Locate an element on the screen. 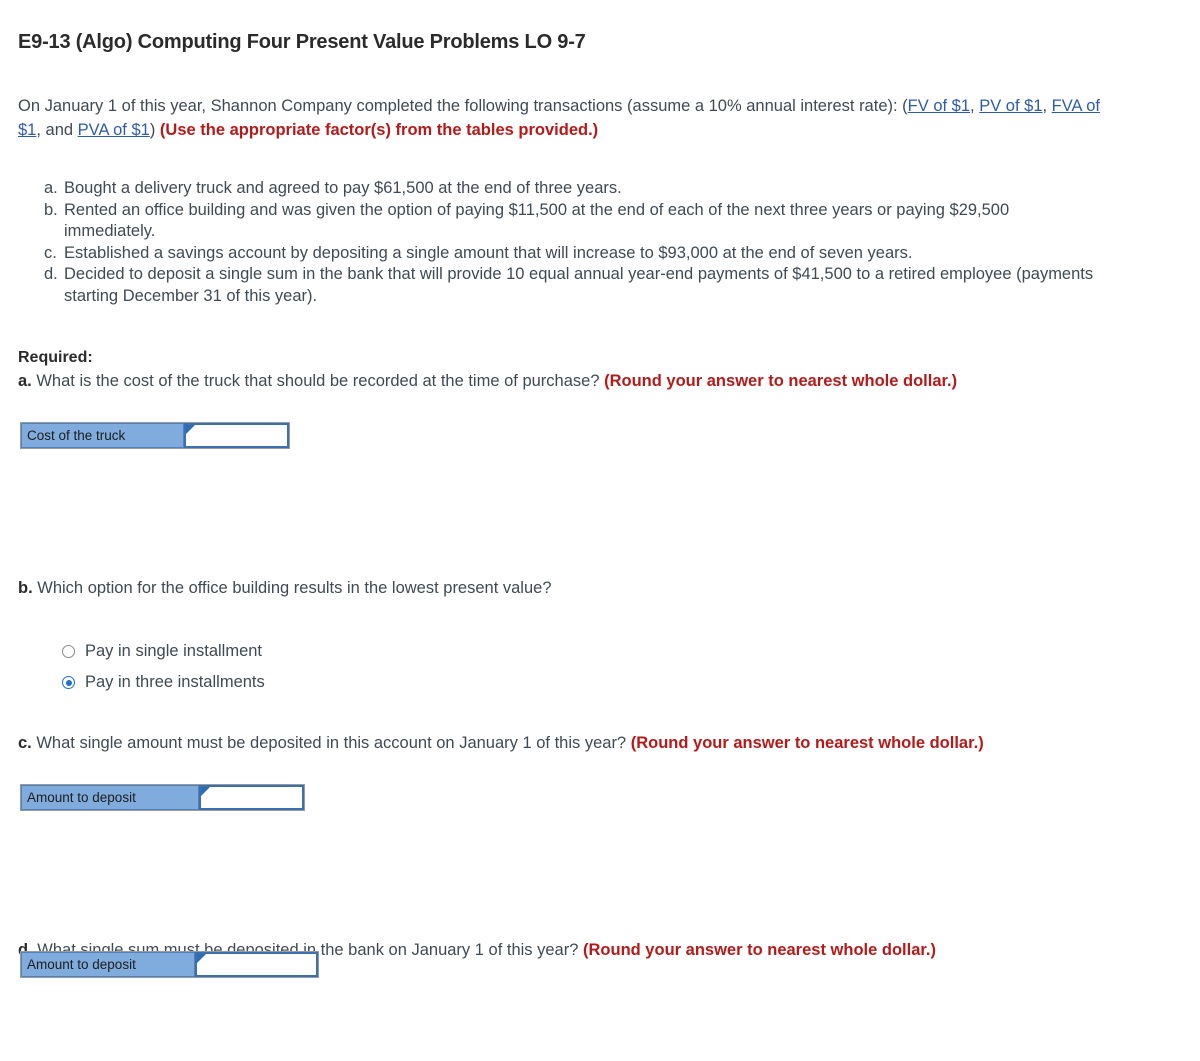 Image resolution: width=1200 pixels, height=1061 pixels. answer-cell-d is located at coordinates (256, 964).